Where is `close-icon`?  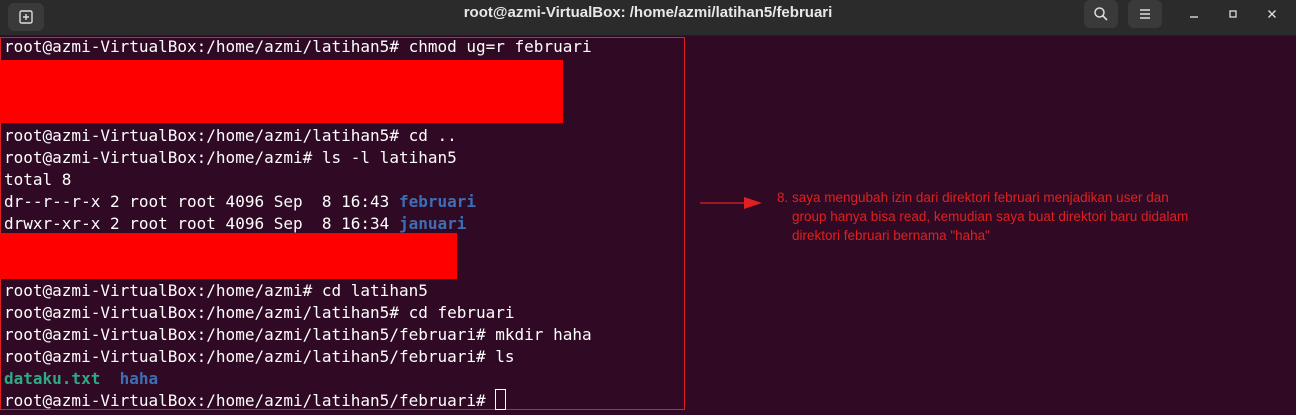
close-icon is located at coordinates (1272, 14).